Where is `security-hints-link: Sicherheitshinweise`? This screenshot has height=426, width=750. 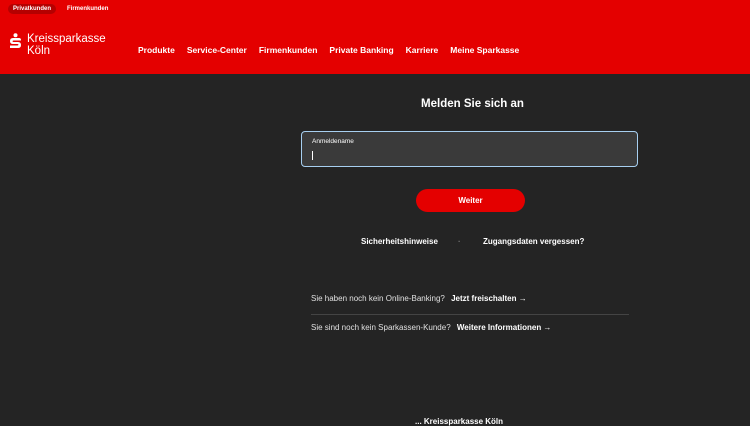 security-hints-link: Sicherheitshinweise is located at coordinates (399, 241).